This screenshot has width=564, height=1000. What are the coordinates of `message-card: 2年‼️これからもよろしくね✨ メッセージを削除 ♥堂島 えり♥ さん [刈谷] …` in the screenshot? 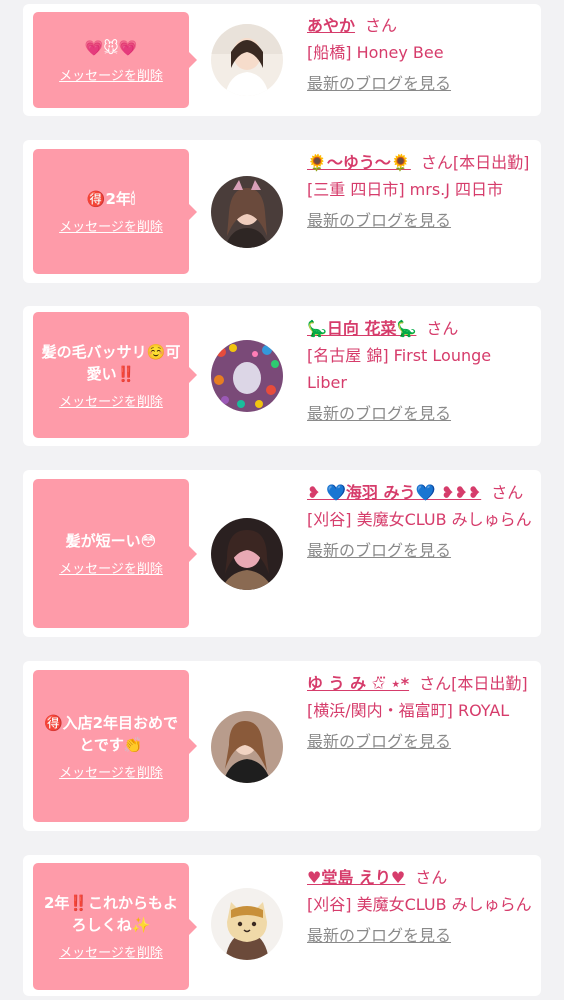 It's located at (282, 925).